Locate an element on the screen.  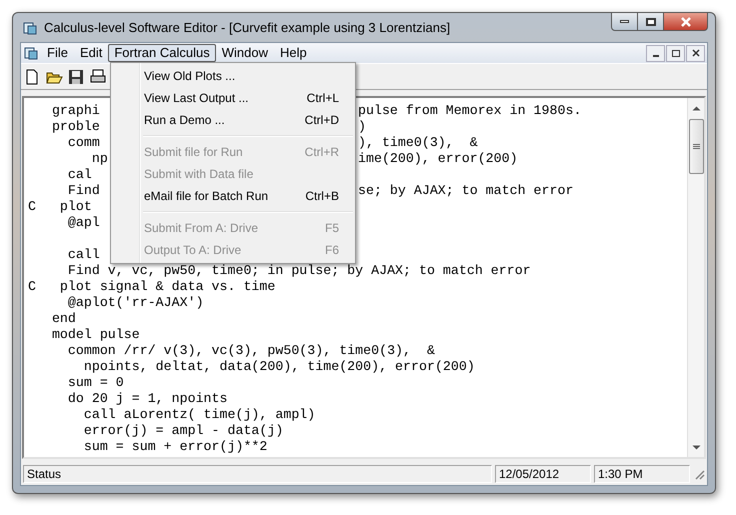
code-line: @apl is located at coordinates (83, 222).